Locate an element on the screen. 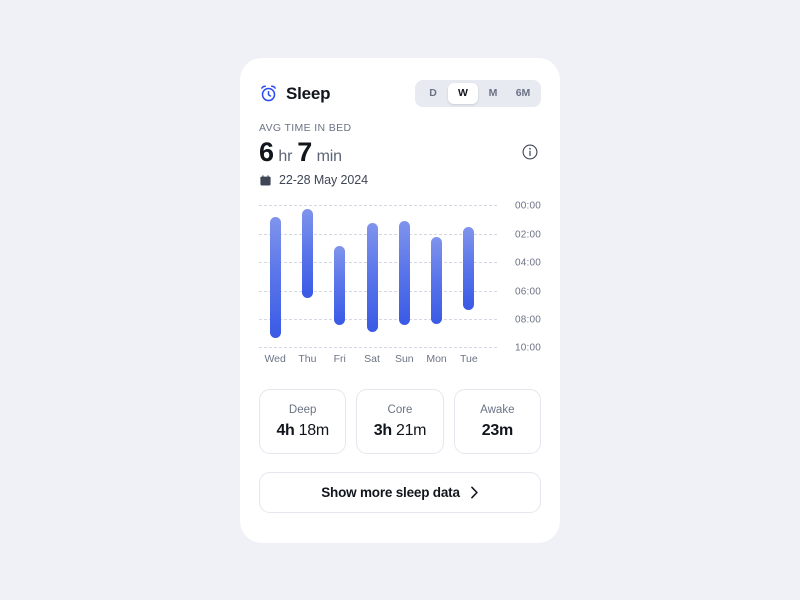 The image size is (800, 600). chart-day-label: Sun is located at coordinates (404, 359).